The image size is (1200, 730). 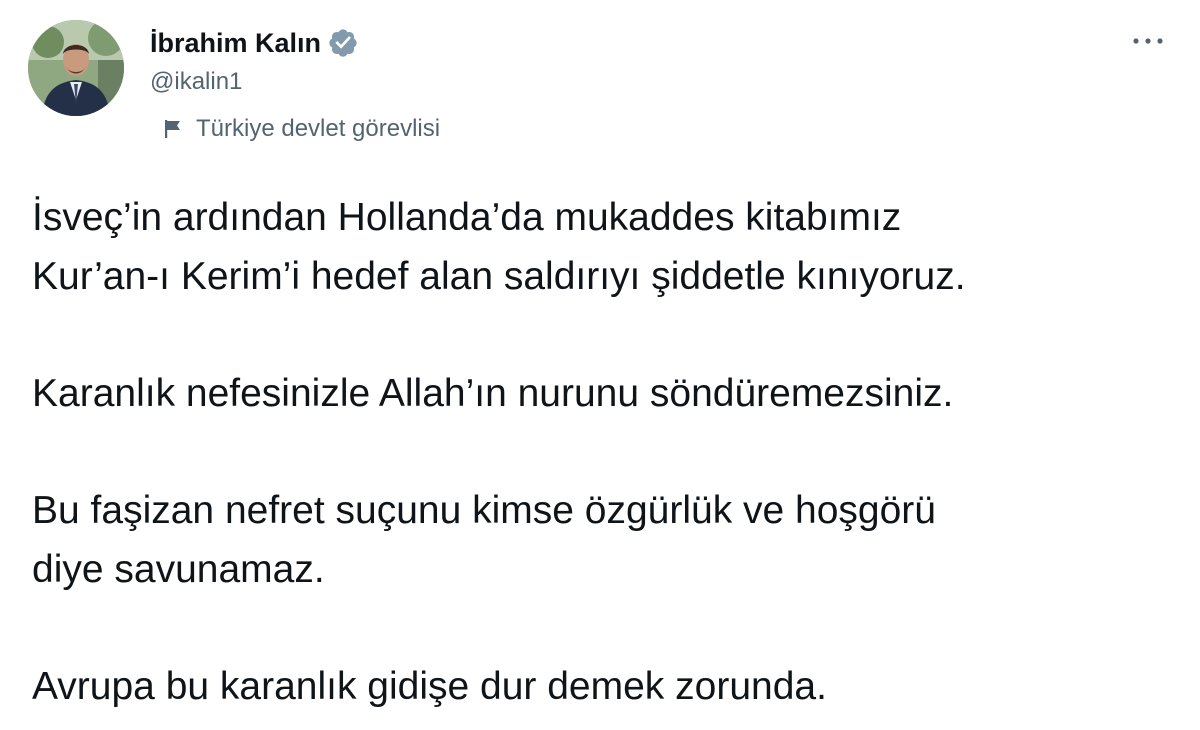 What do you see at coordinates (318, 128) in the screenshot?
I see `affiliation-label-text: Türkiye devlet görevlisi` at bounding box center [318, 128].